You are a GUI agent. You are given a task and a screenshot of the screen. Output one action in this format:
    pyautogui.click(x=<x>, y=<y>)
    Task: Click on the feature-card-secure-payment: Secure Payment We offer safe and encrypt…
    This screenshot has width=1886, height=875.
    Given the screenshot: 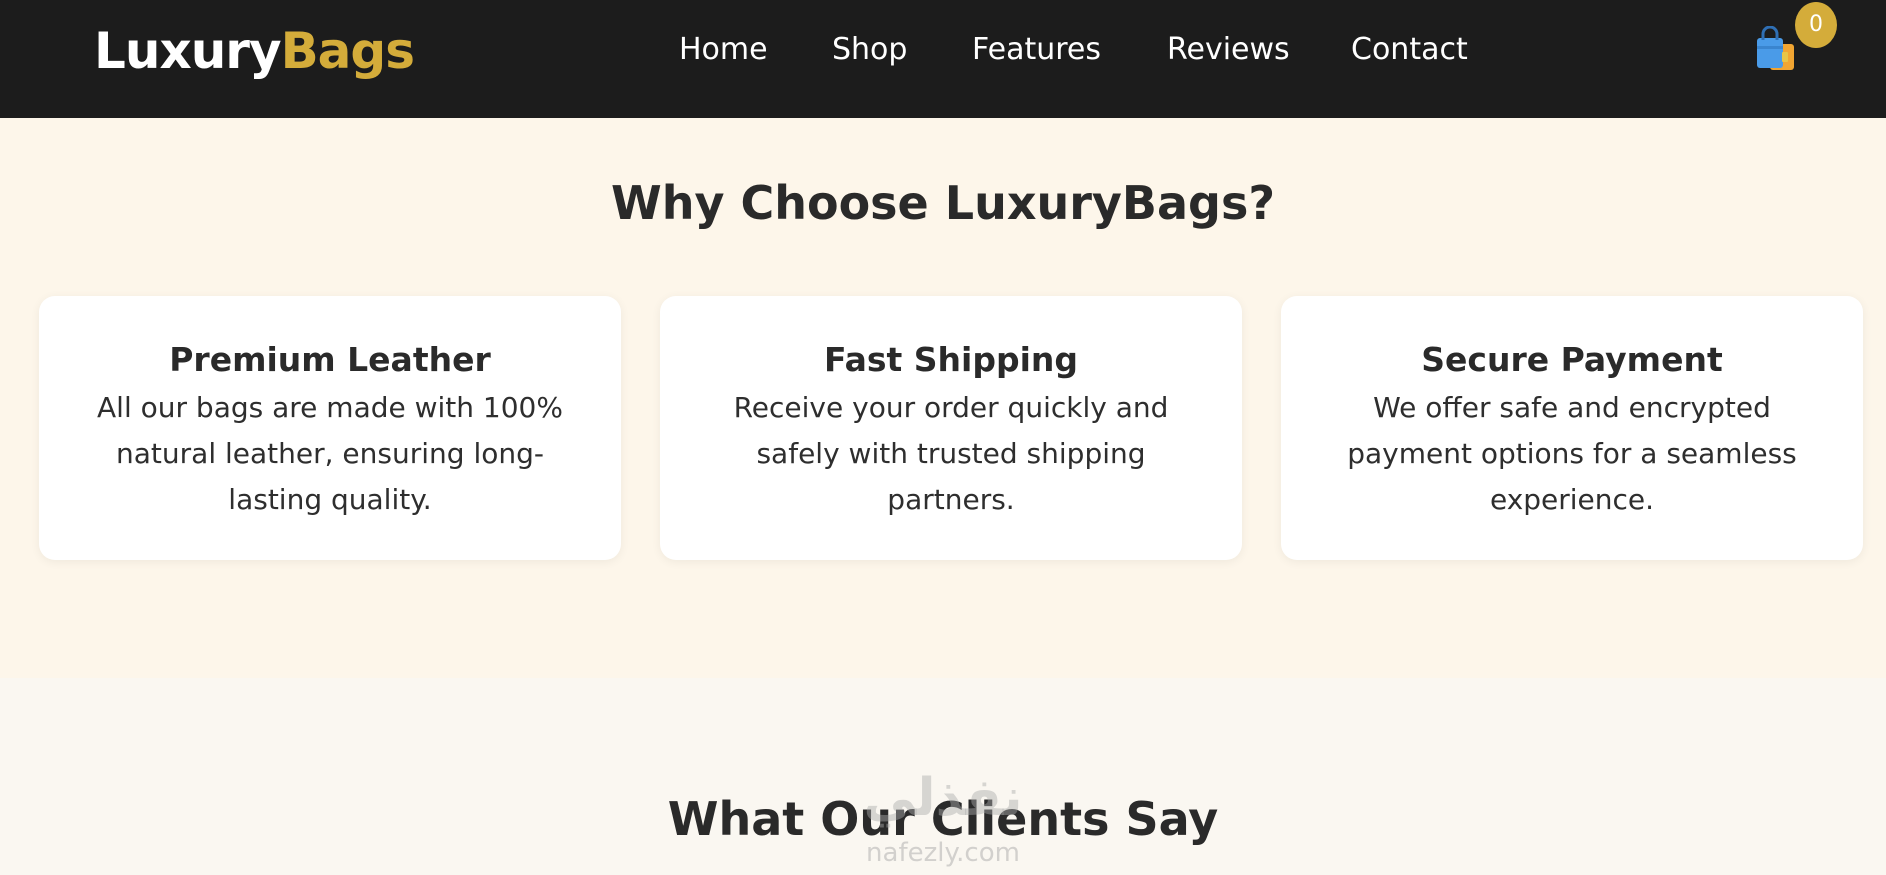 What is the action you would take?
    pyautogui.click(x=1572, y=428)
    